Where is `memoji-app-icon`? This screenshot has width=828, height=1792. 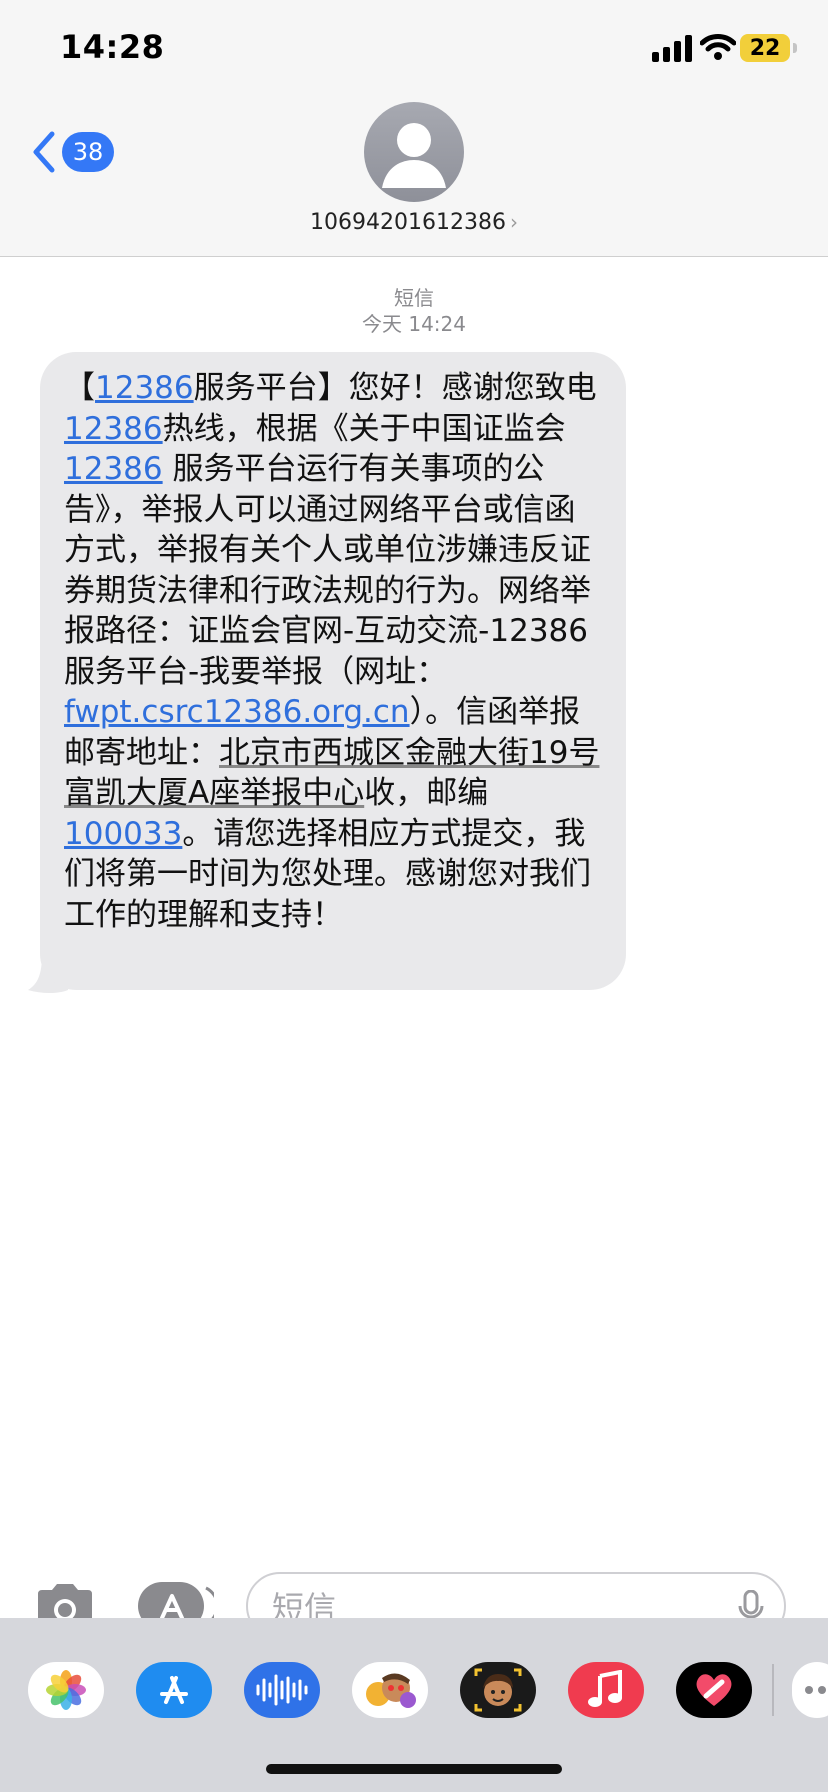 memoji-app-icon is located at coordinates (498, 1690).